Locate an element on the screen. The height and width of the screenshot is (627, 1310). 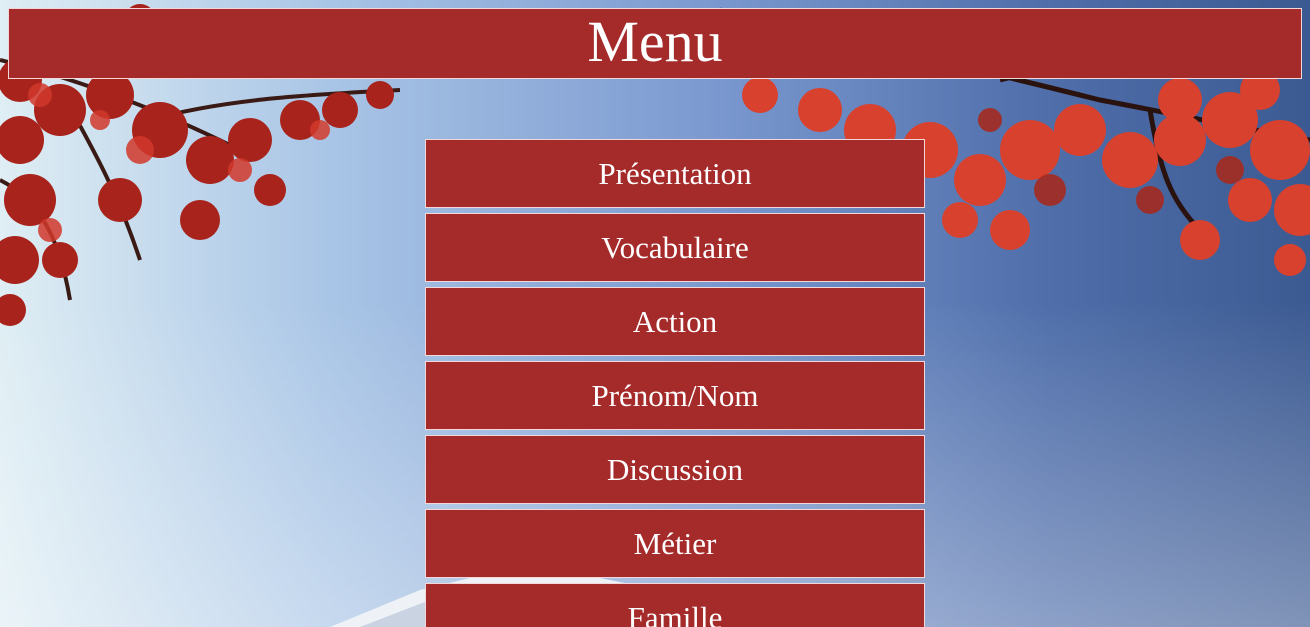
menu-item-prenom-nom: Prénom/Nom is located at coordinates (675, 395).